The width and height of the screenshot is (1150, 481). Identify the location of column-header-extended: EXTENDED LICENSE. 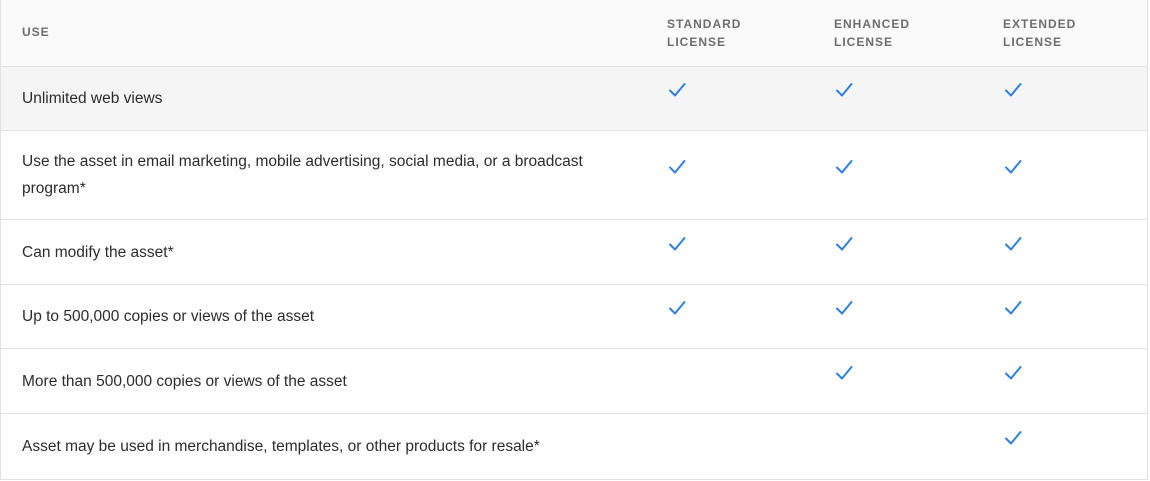
(1040, 33).